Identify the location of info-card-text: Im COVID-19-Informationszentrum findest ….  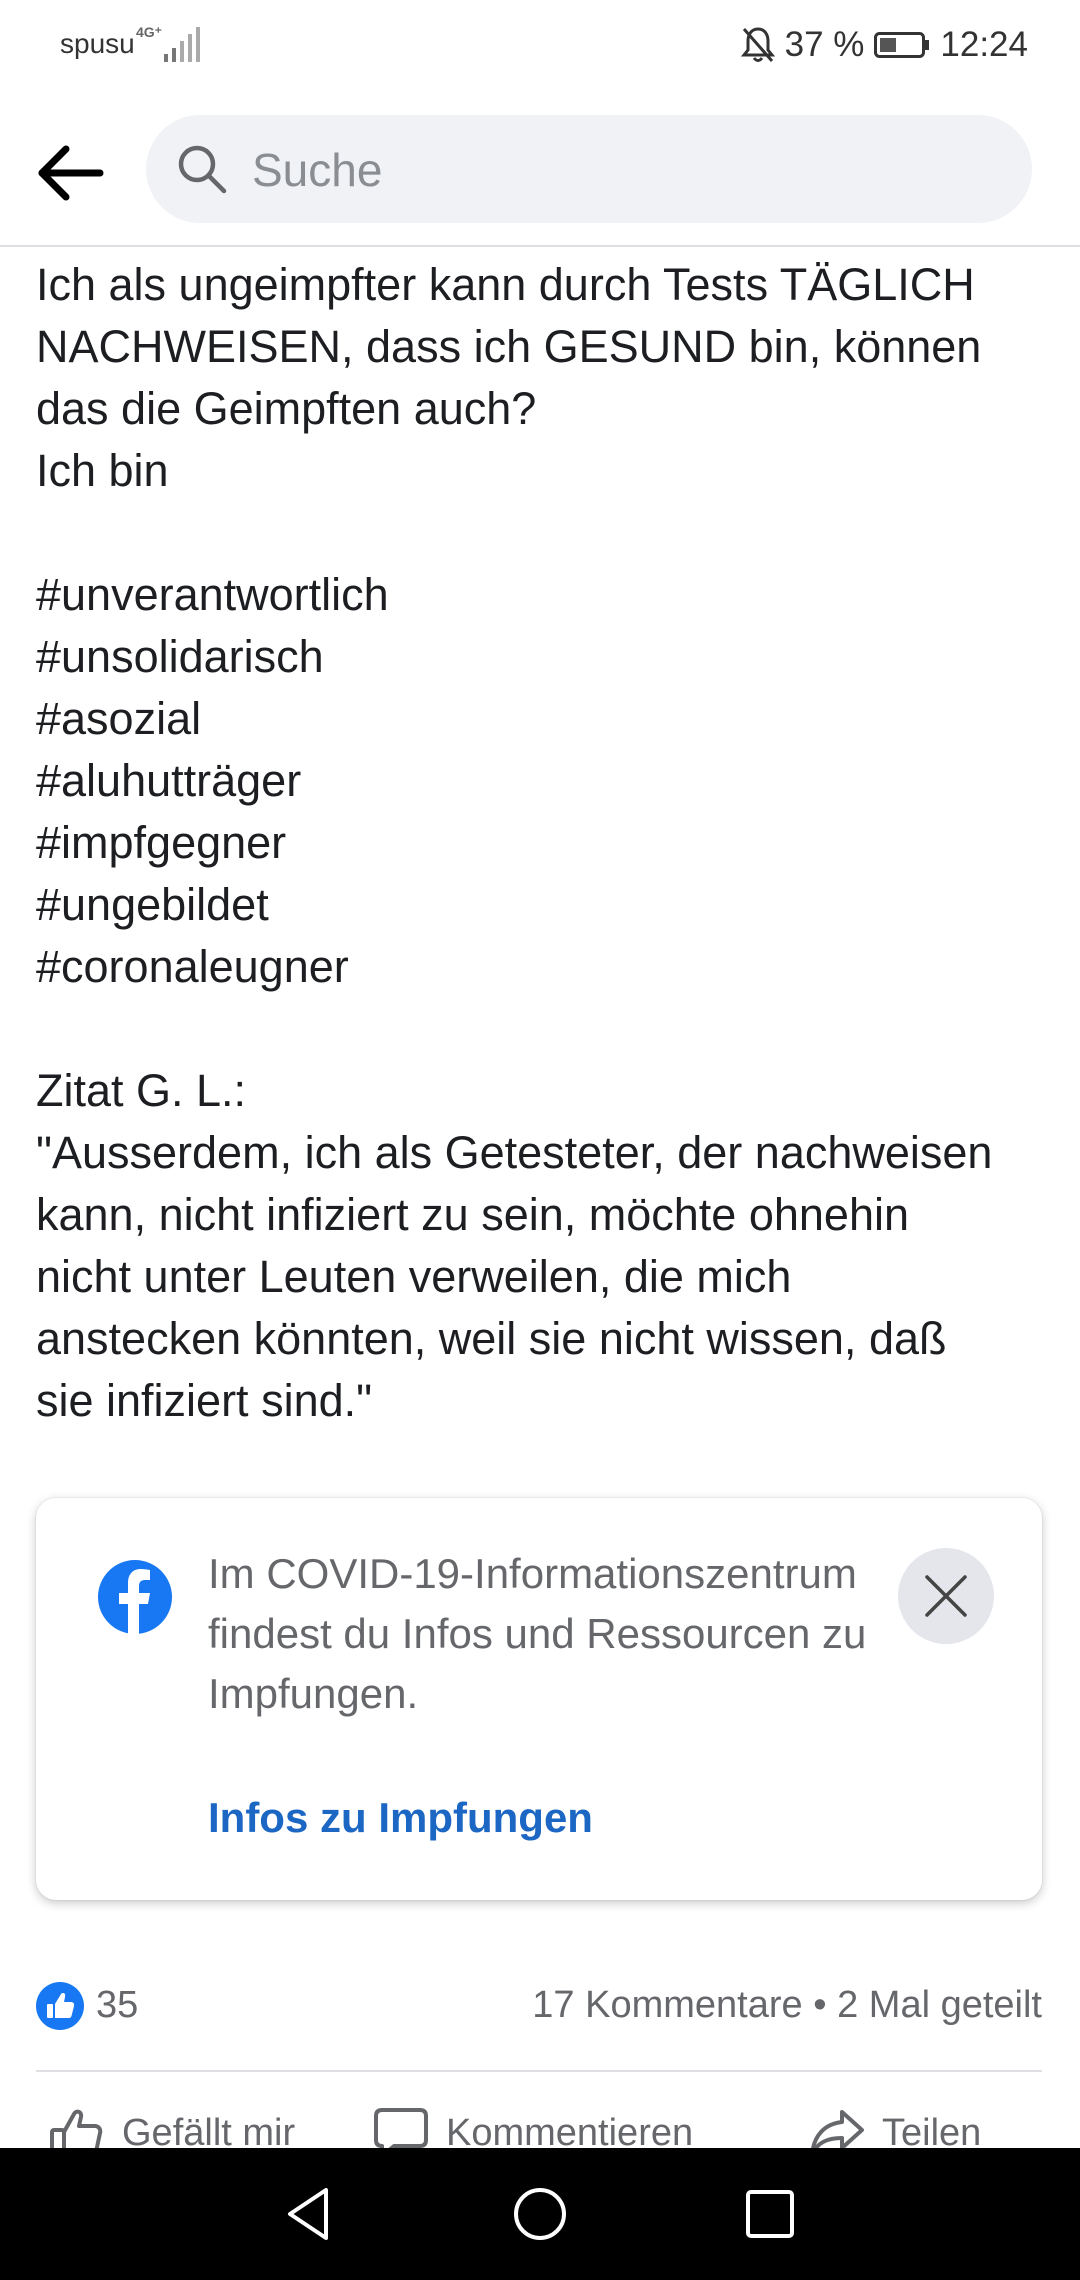
(537, 1633).